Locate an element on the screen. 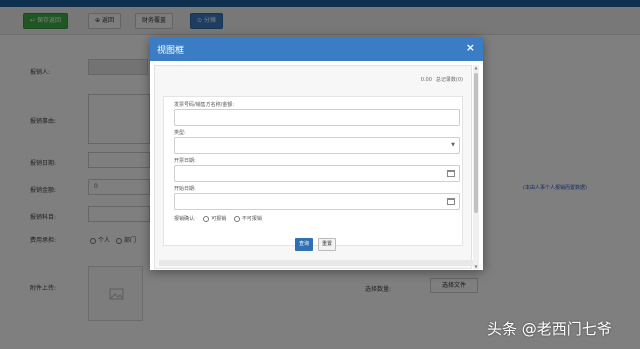  query-button: 查询 is located at coordinates (304, 244).